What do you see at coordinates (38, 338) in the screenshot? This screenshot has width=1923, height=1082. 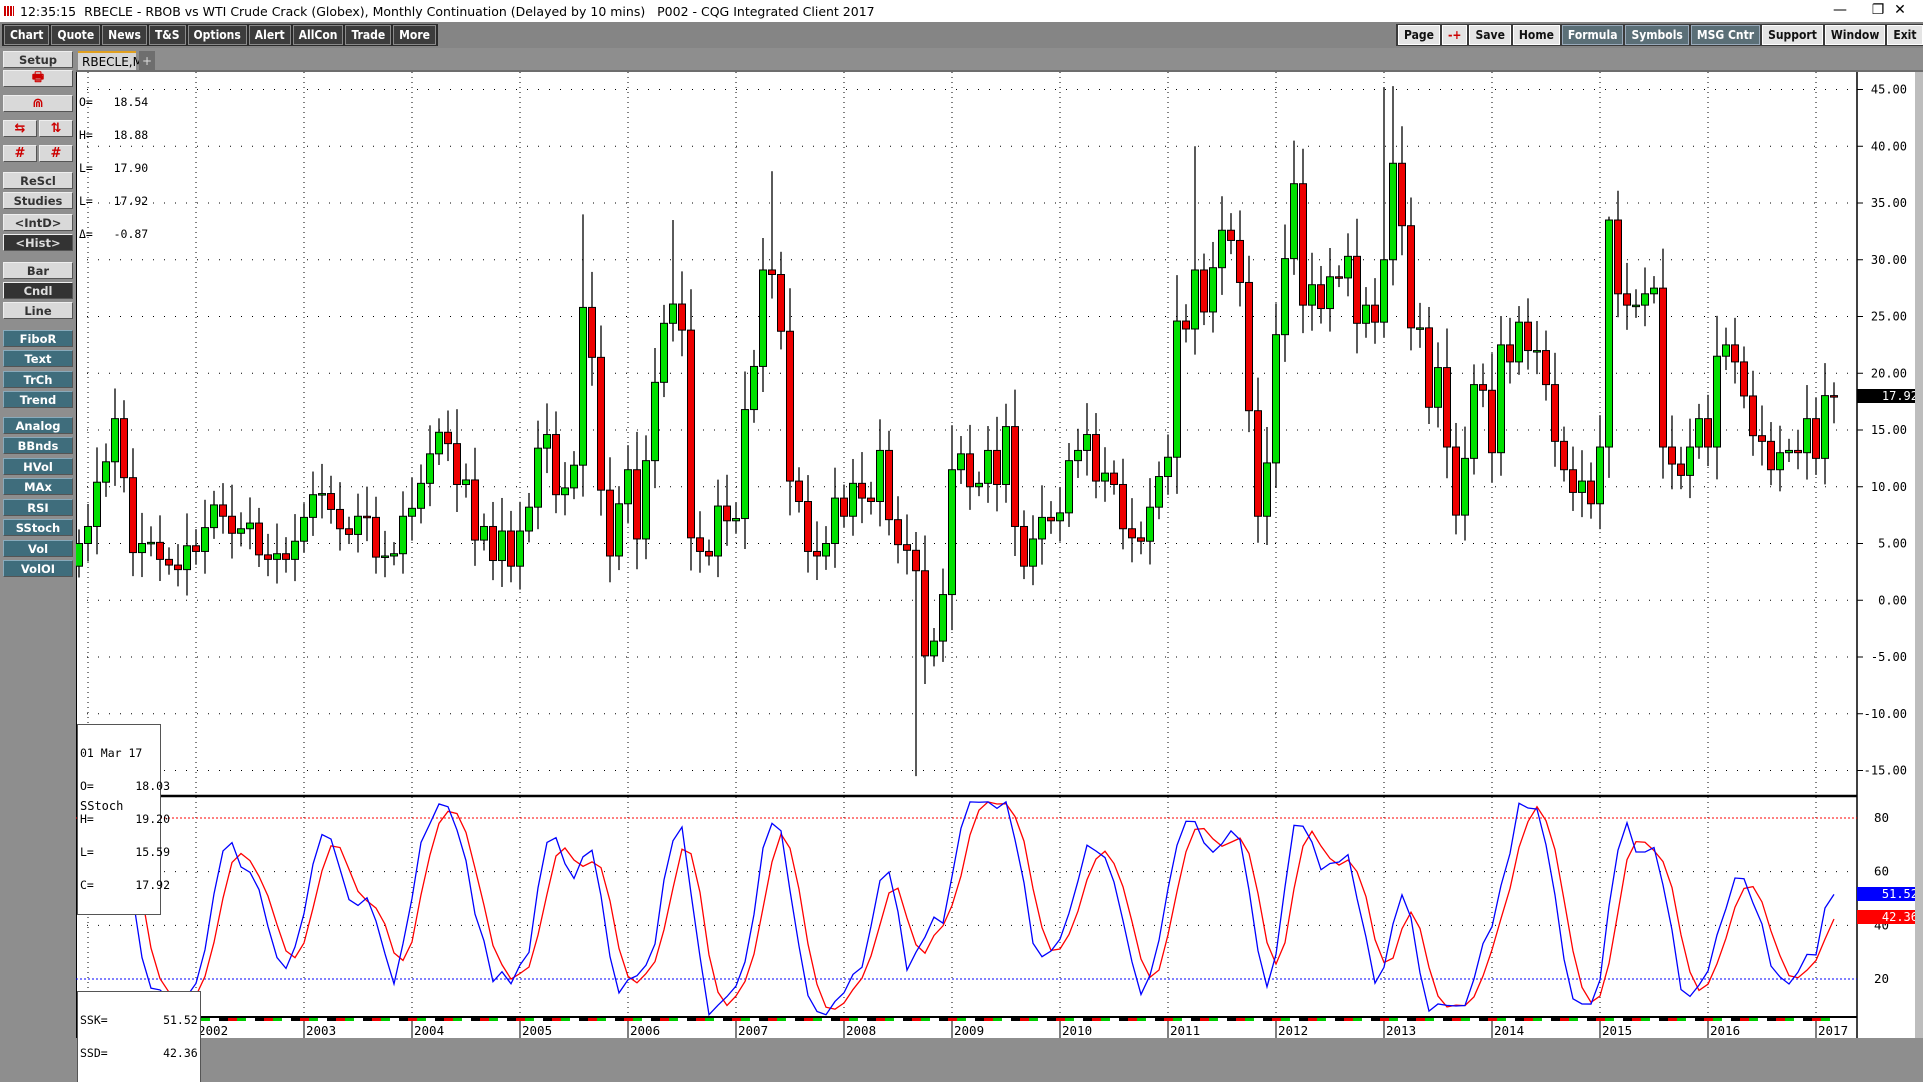 I see `sidebar-fibor-button: FiboR` at bounding box center [38, 338].